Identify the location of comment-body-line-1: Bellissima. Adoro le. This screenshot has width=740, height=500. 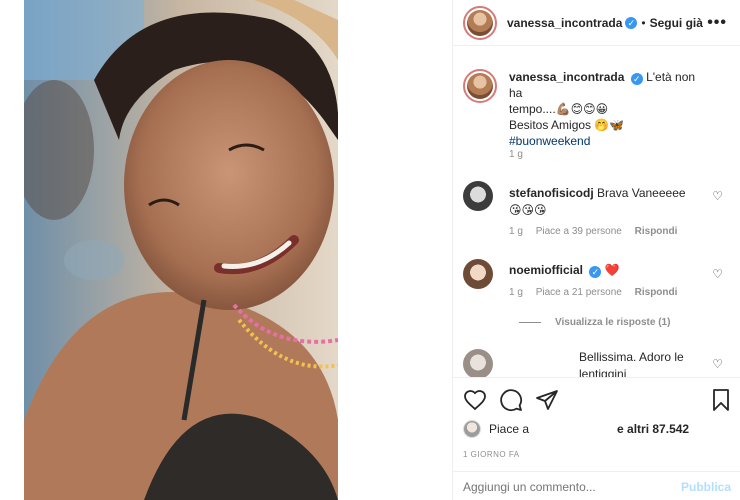
(631, 357).